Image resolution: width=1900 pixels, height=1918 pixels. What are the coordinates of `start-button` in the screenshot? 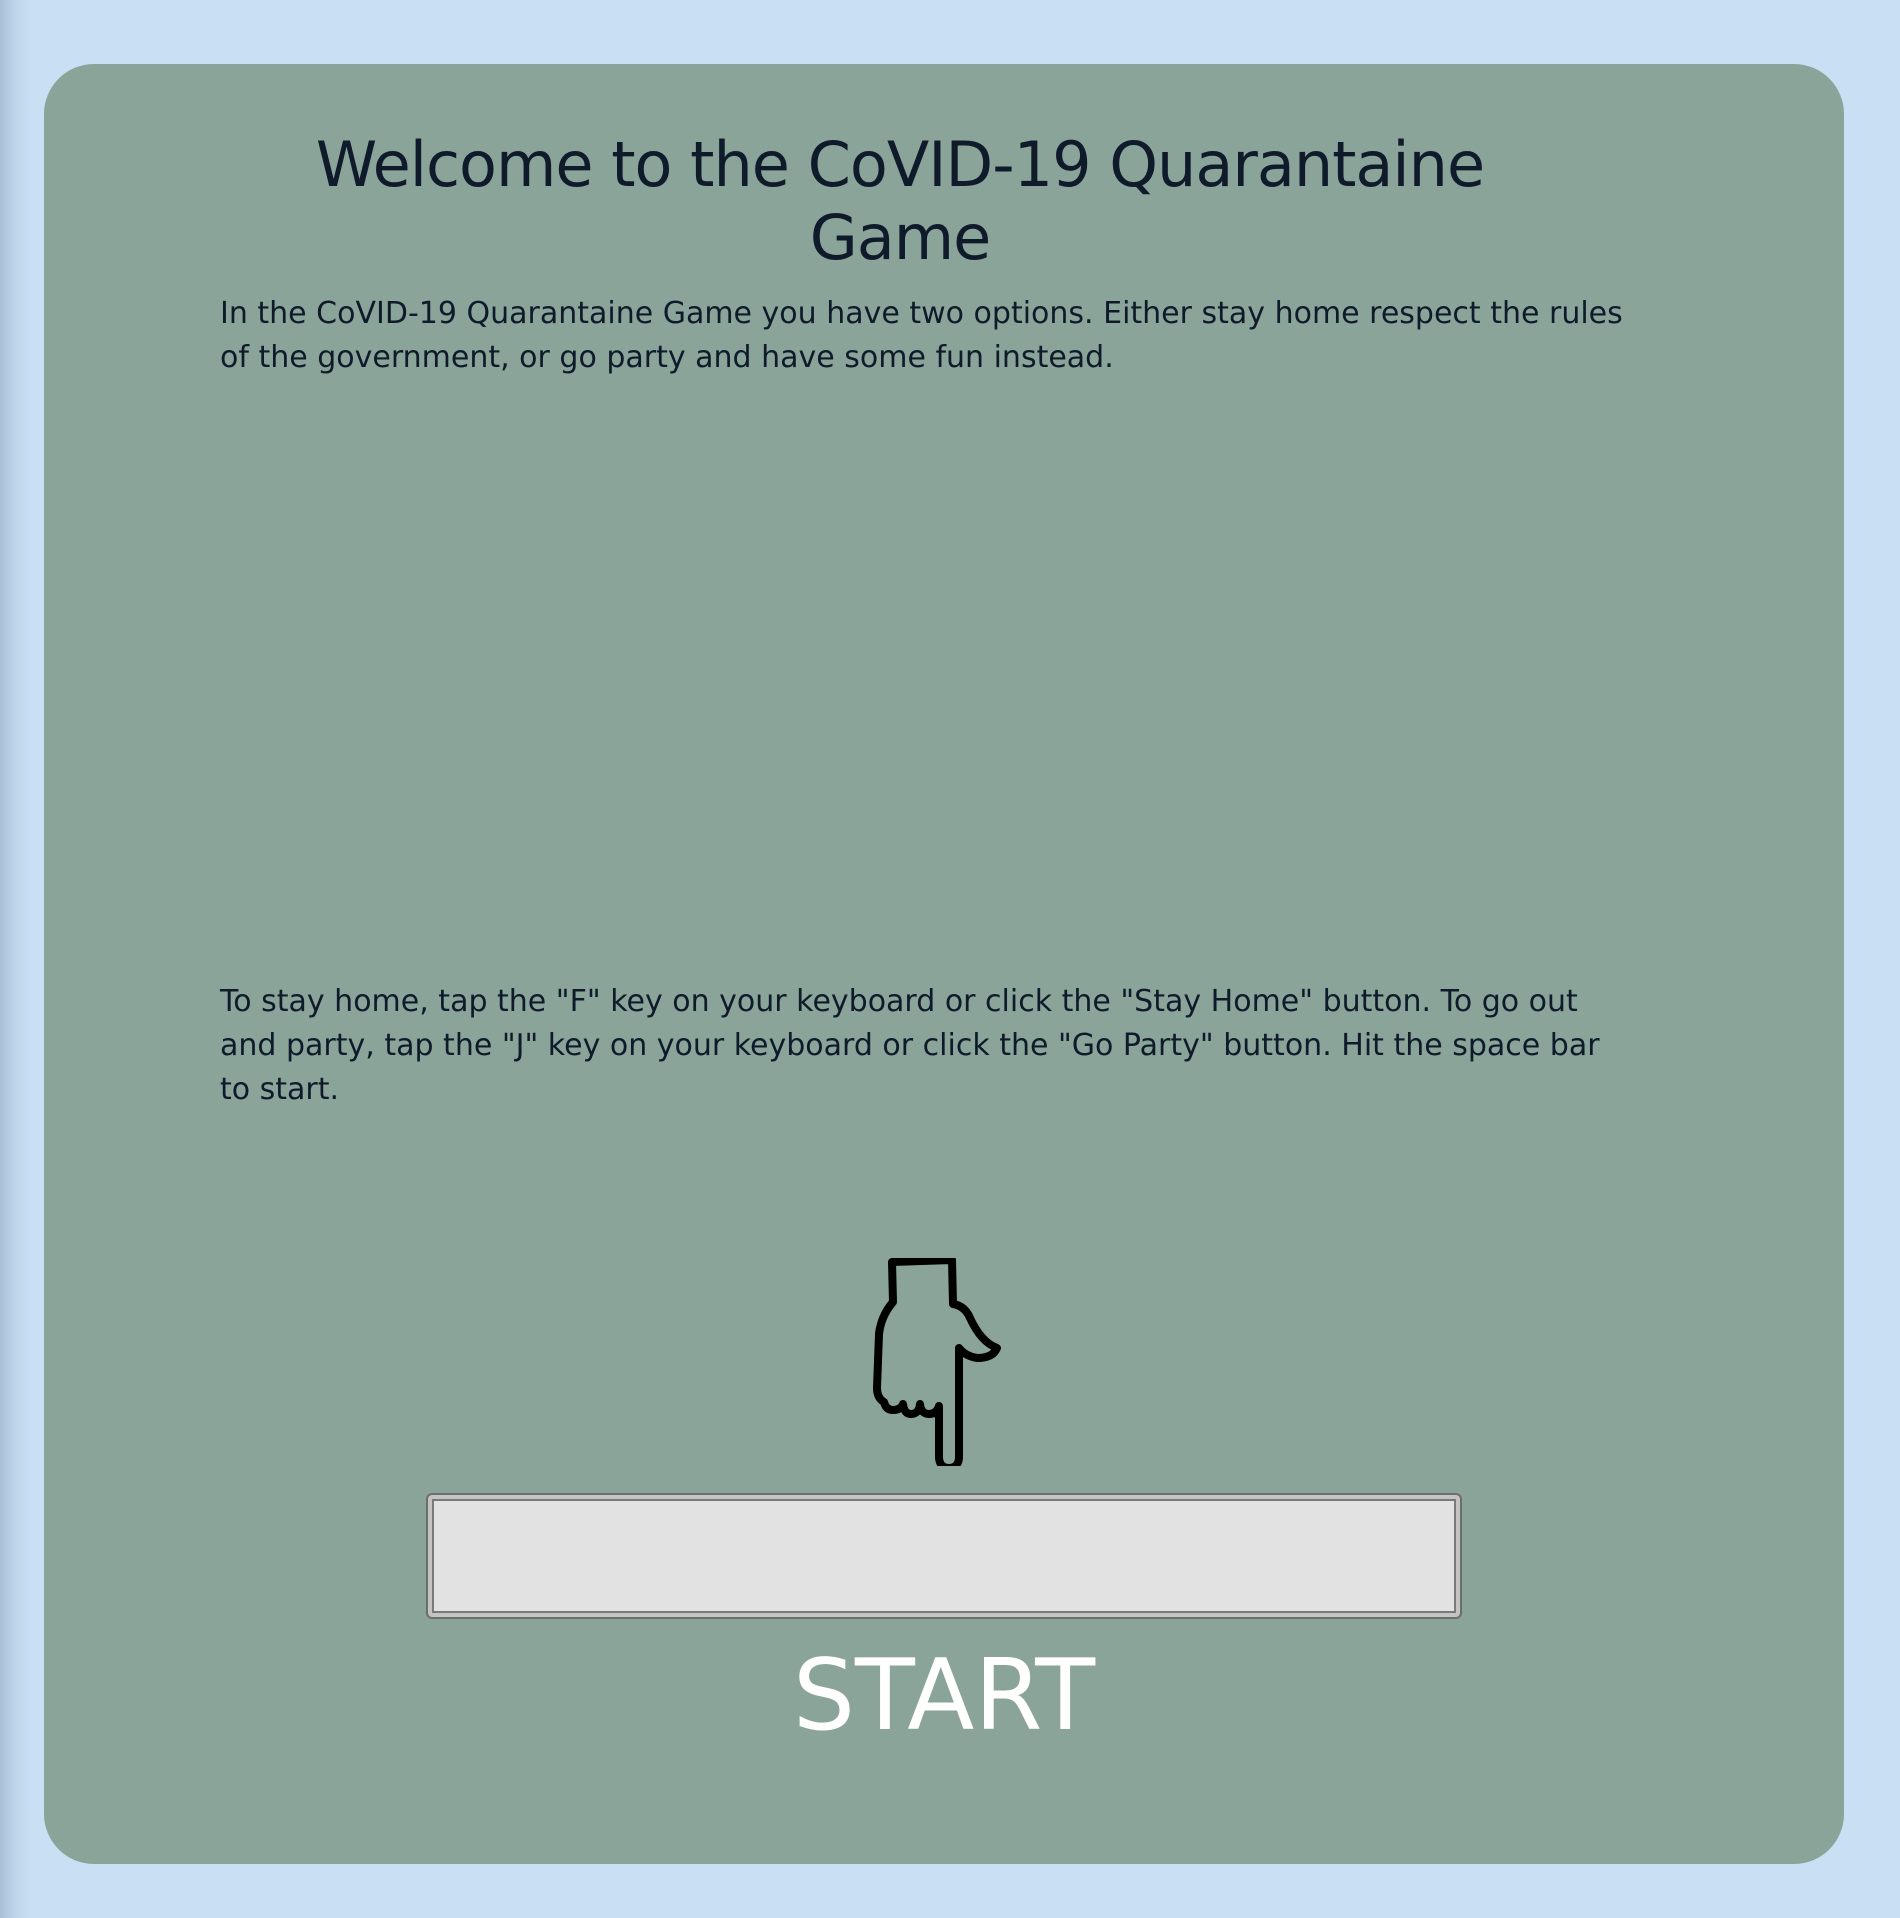 It's located at (944, 1556).